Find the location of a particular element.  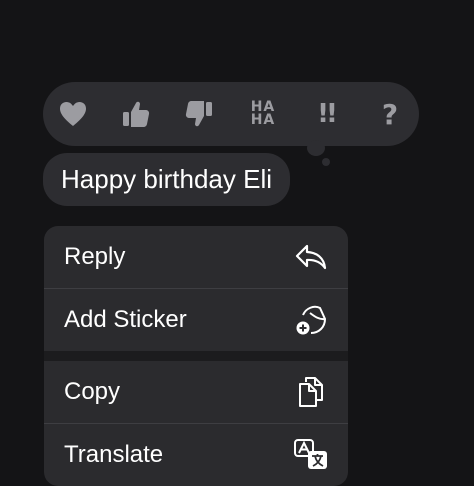

menu-item-label: Add Sticker is located at coordinates (125, 319).